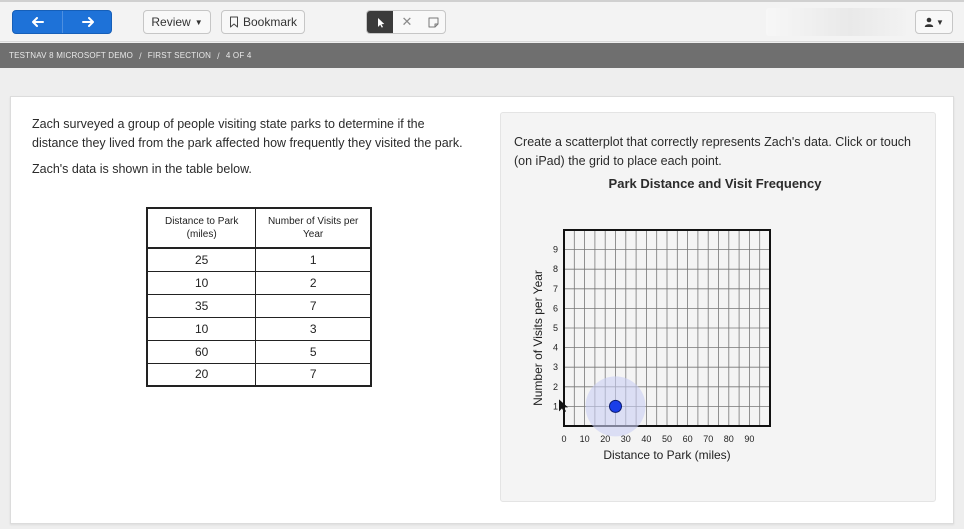  I want to click on x-tick-label: 0, so click(563, 439).